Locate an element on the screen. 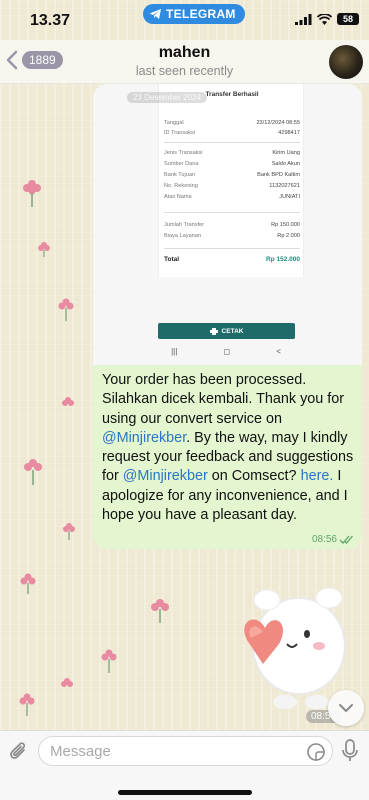 Image resolution: width=369 pixels, height=800 pixels. microphone-icon is located at coordinates (350, 751).